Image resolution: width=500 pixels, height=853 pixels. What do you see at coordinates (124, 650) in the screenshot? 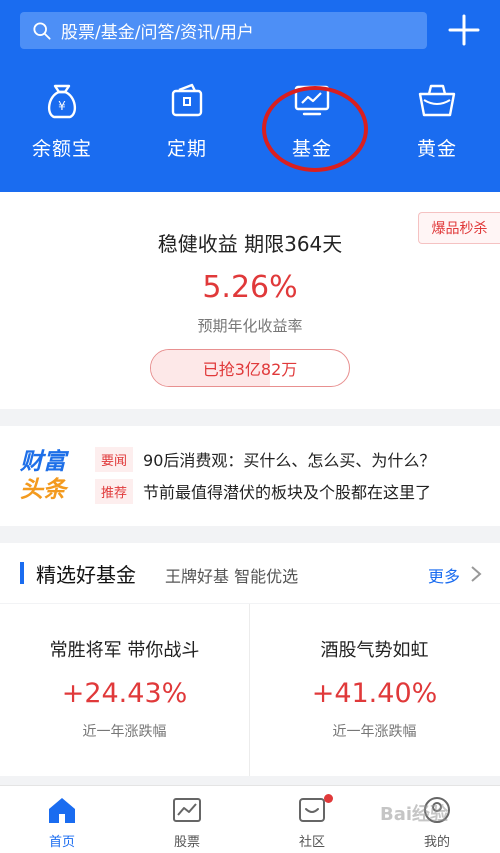
I see `fund-card-title: 常胜将军 带你战斗` at bounding box center [124, 650].